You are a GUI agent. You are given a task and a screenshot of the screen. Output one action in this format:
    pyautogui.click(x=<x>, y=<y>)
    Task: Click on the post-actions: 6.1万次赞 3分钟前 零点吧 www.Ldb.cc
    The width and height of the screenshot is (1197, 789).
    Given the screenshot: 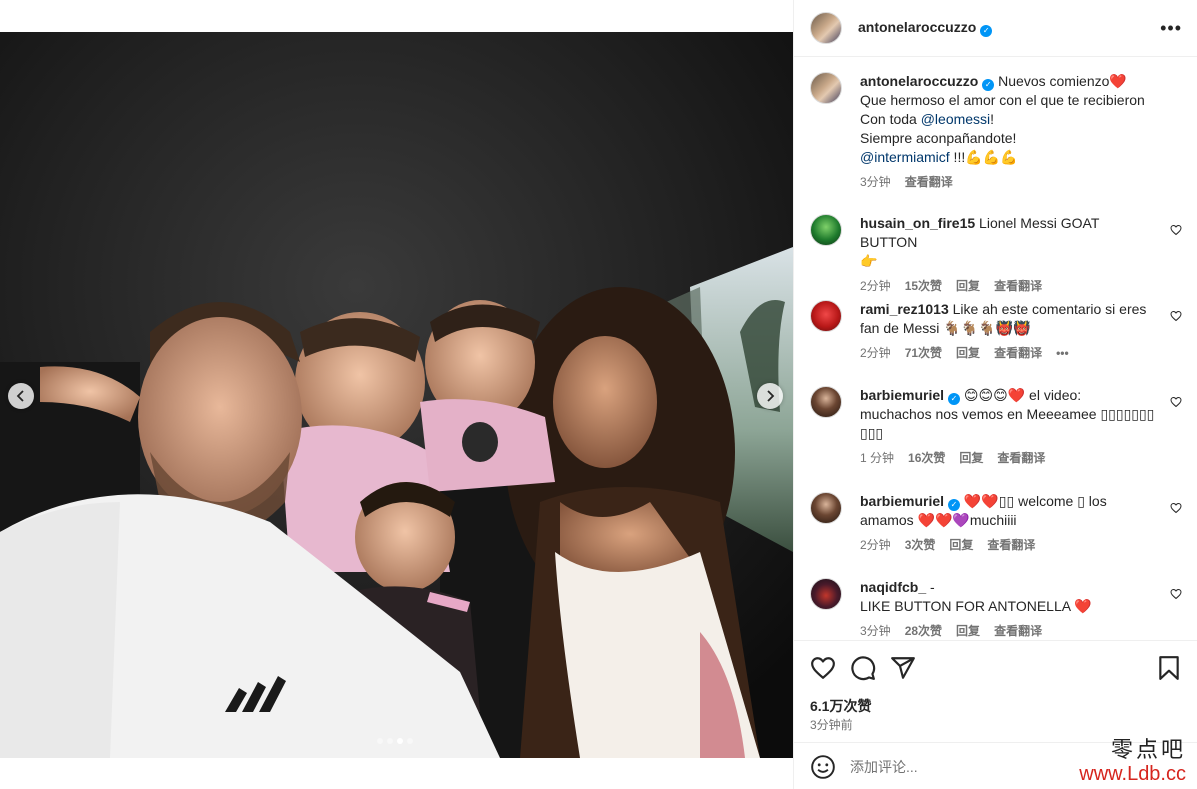 What is the action you would take?
    pyautogui.click(x=995, y=714)
    